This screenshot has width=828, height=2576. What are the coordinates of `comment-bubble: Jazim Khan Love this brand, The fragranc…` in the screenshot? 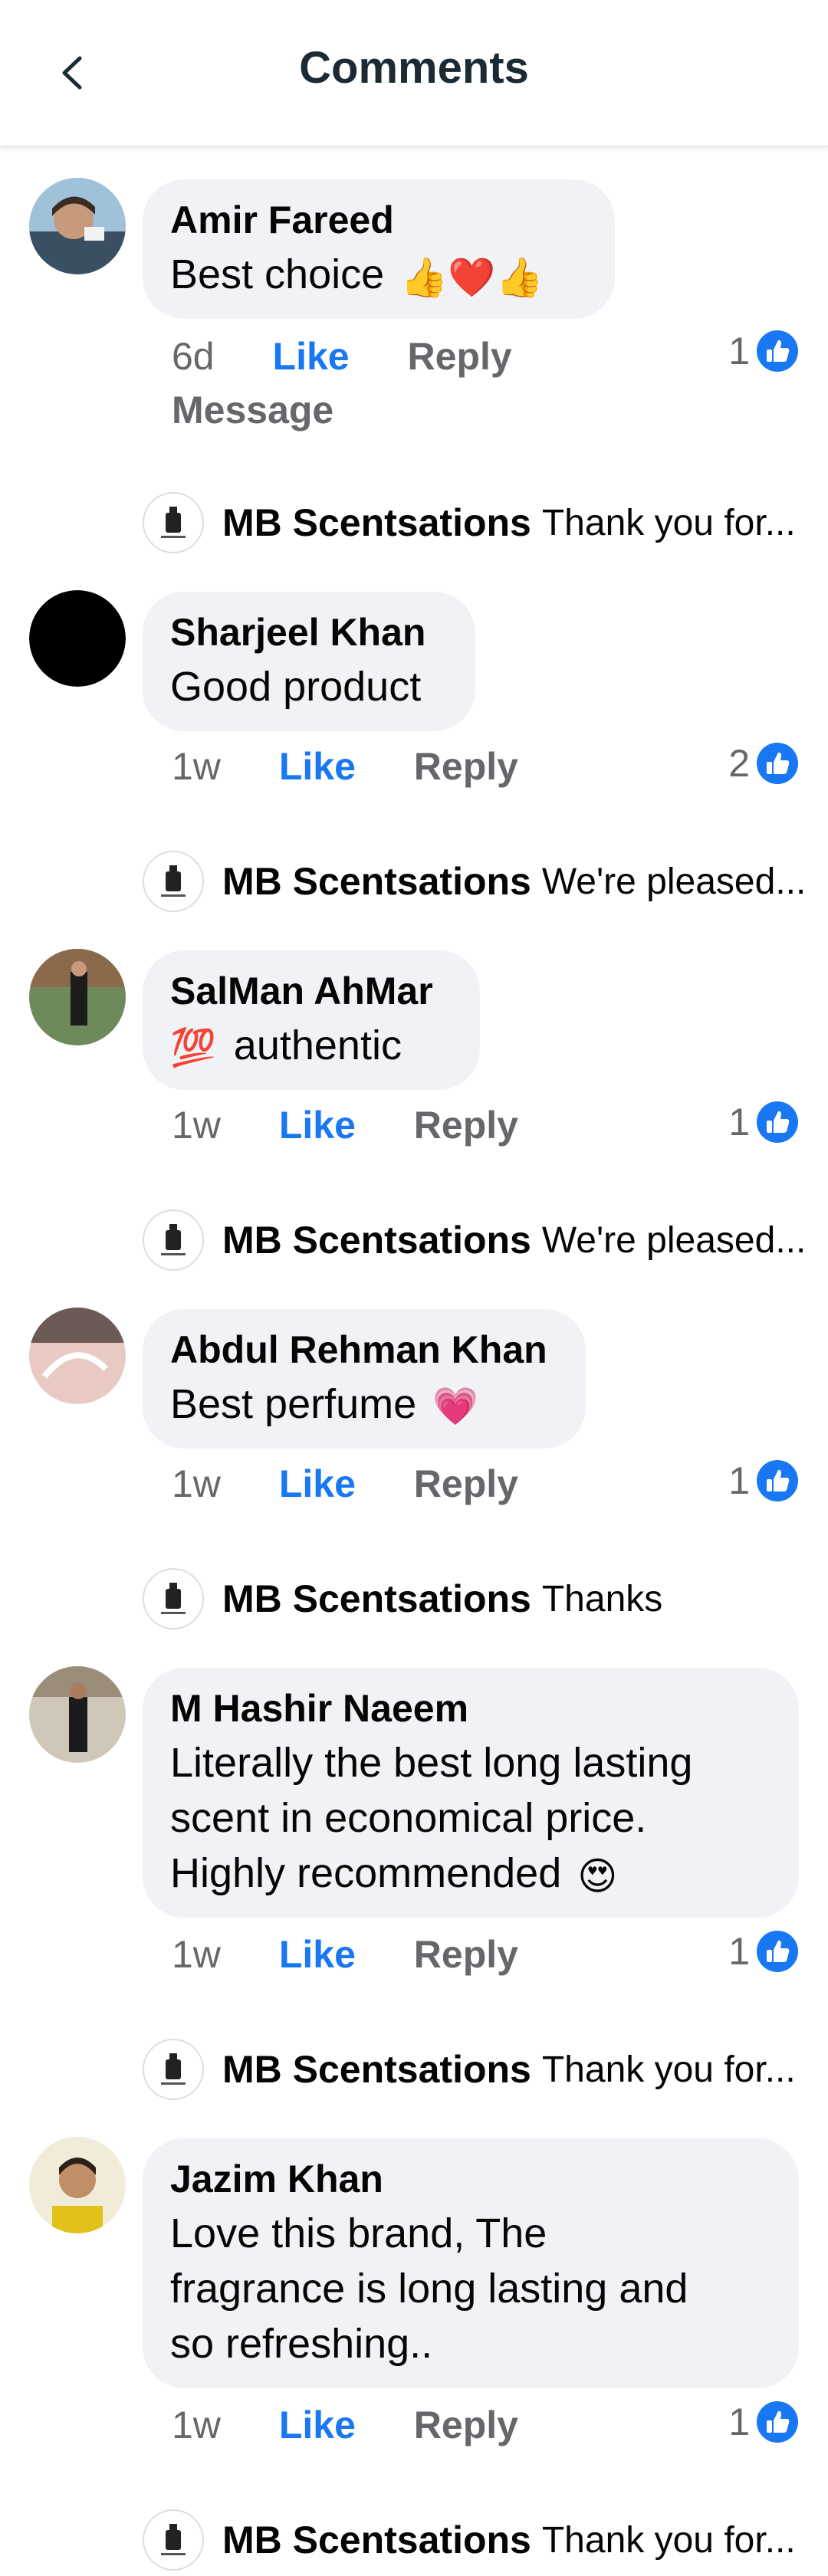 It's located at (471, 2263).